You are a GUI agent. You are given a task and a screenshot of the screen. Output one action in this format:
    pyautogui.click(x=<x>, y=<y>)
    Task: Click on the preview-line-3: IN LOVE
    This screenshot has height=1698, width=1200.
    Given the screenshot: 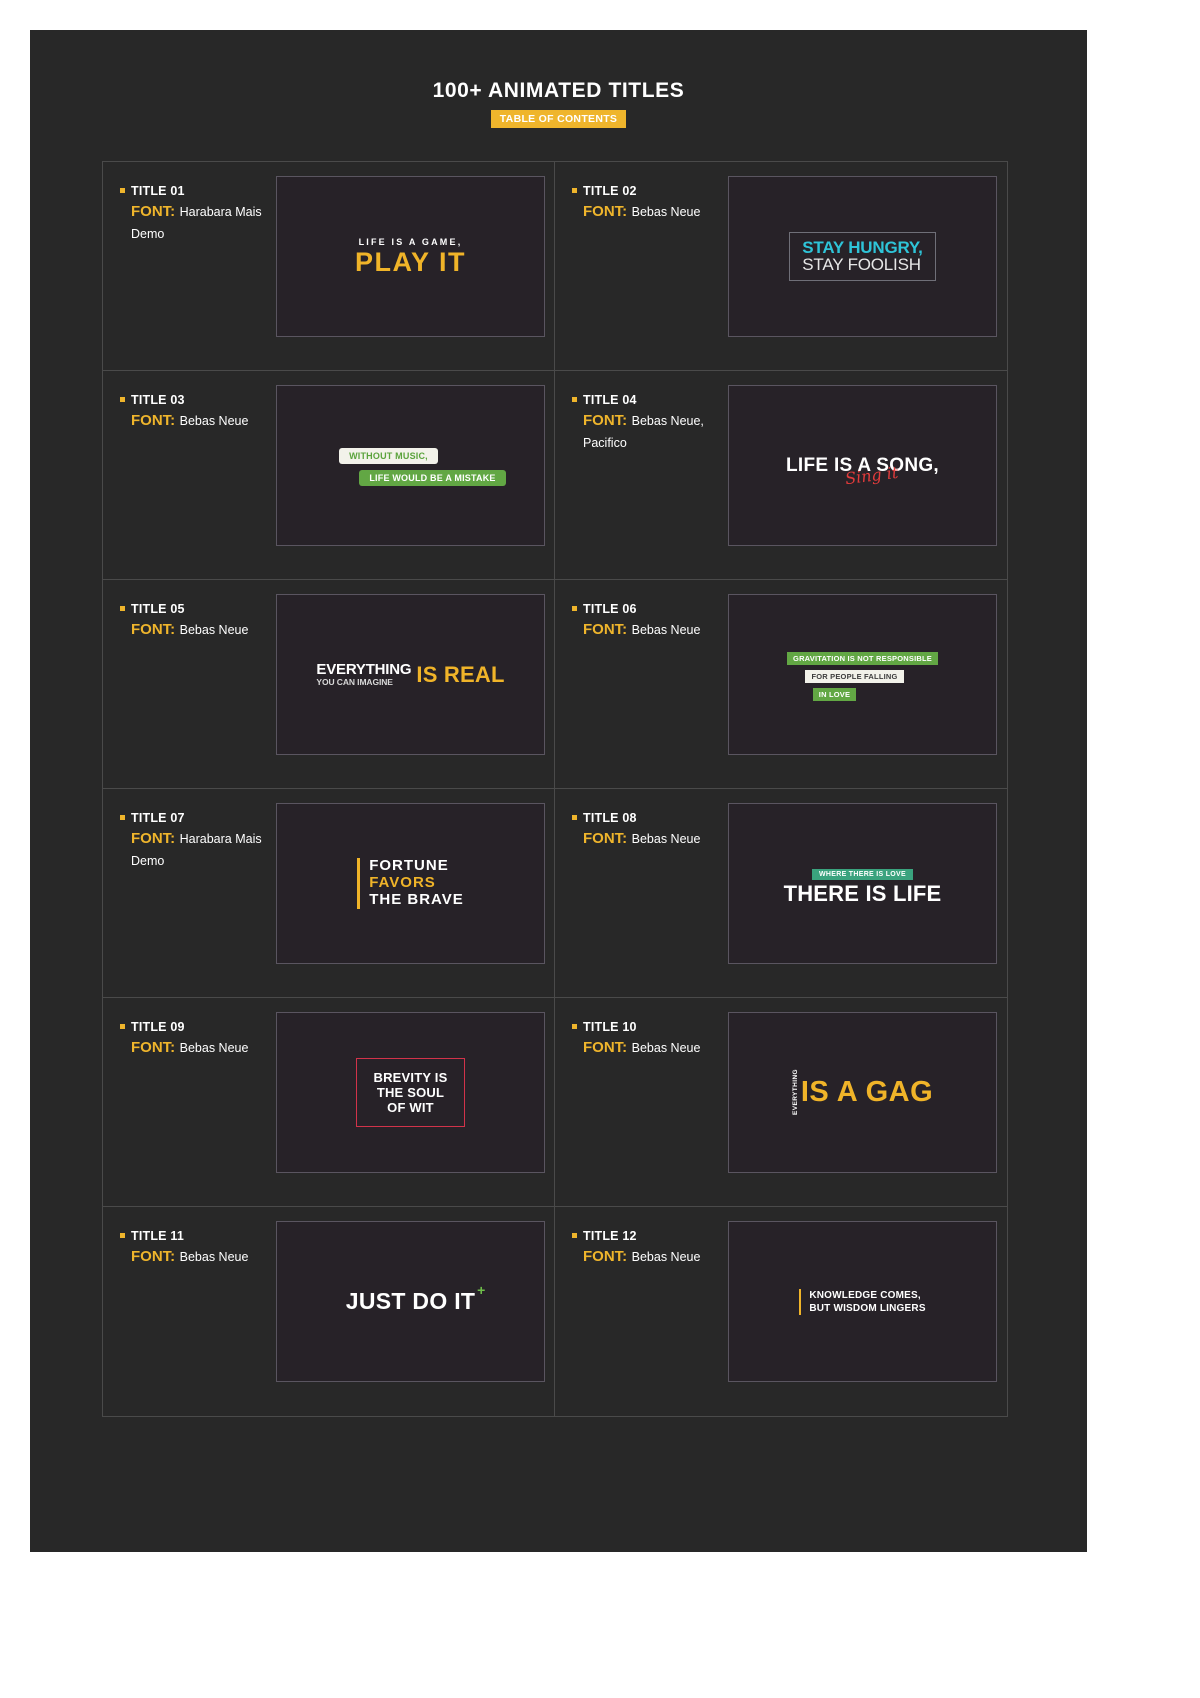 What is the action you would take?
    pyautogui.click(x=834, y=694)
    